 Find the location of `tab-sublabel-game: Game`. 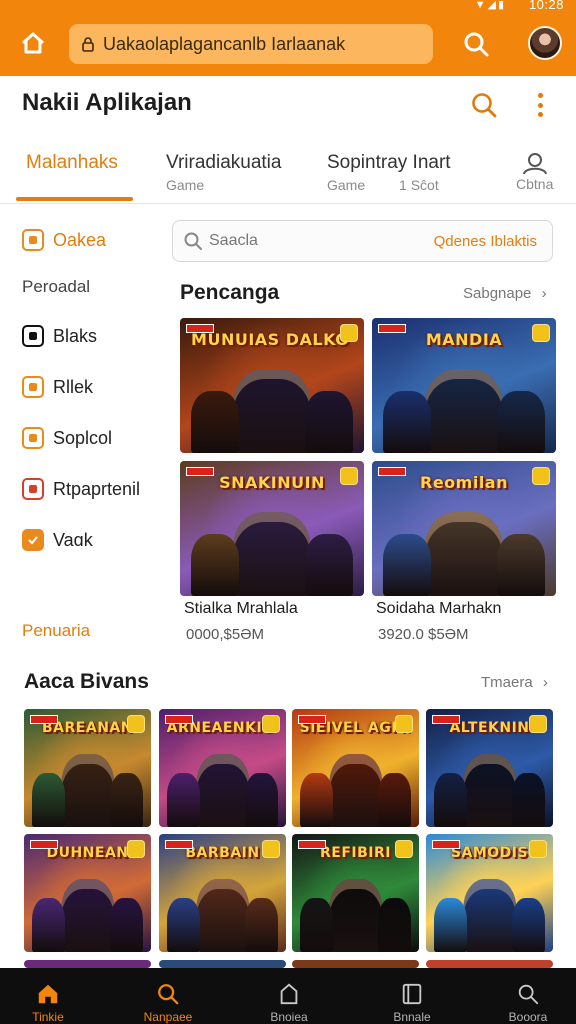

tab-sublabel-game: Game is located at coordinates (346, 185).